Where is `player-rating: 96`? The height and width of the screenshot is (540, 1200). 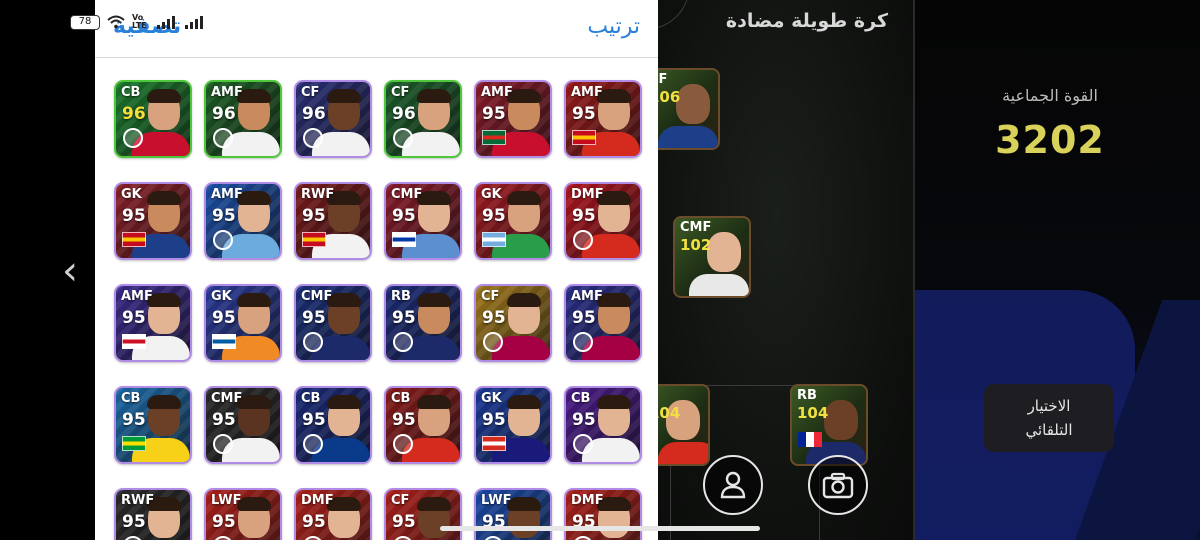 player-rating: 96 is located at coordinates (224, 114).